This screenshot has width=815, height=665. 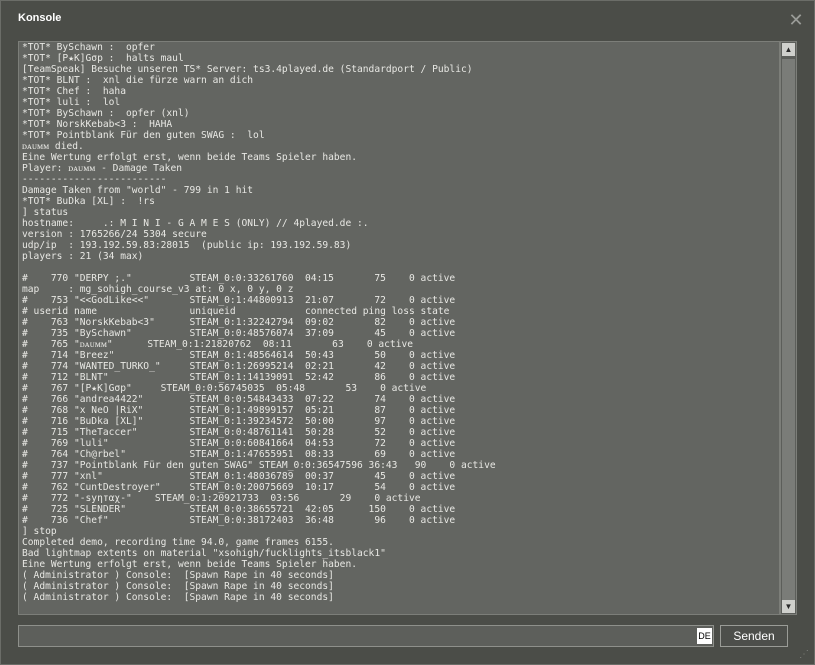 I want to click on window-title: Konsole, so click(x=40, y=18).